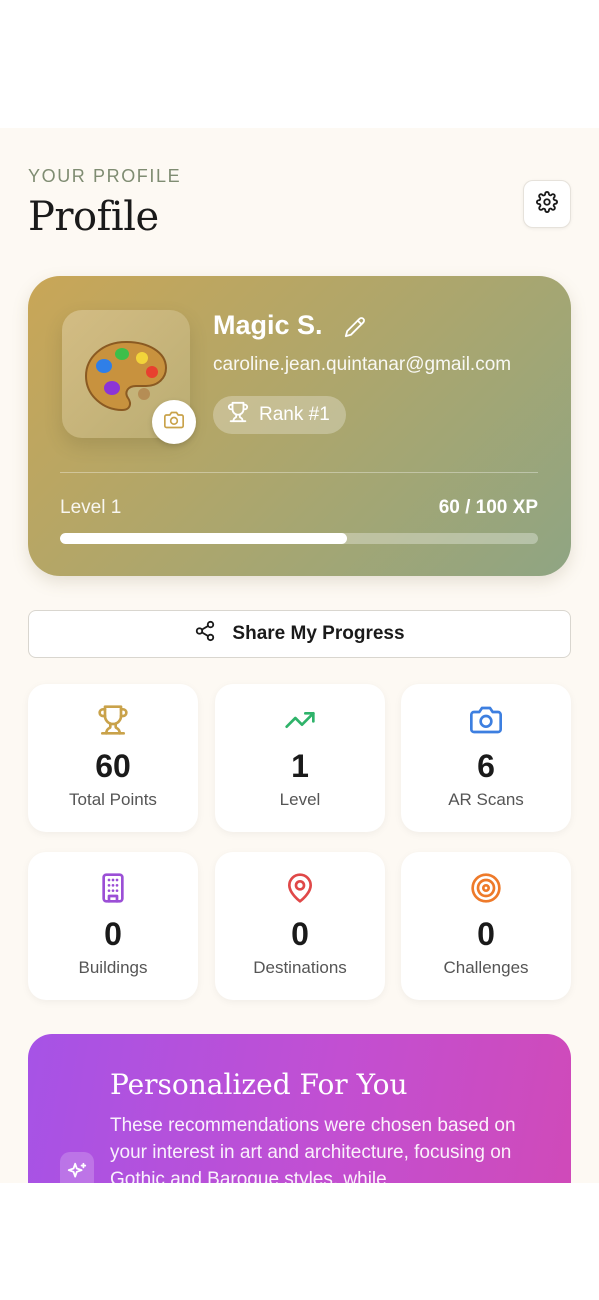 Image resolution: width=599 pixels, height=1300 pixels. I want to click on share-progress-button: Share My Progress, so click(299, 634).